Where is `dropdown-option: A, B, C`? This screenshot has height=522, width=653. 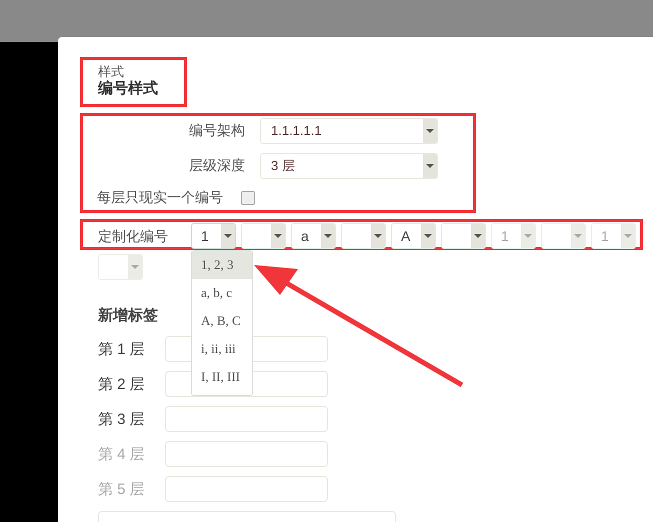
dropdown-option: A, B, C is located at coordinates (222, 321).